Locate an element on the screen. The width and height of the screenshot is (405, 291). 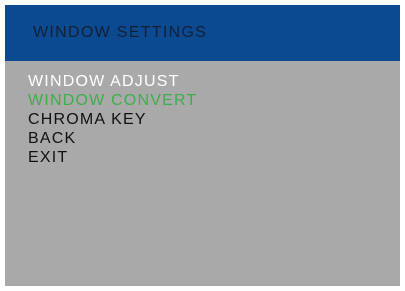
menu-item-window-adjust: WINDOW ADJUST is located at coordinates (112, 81).